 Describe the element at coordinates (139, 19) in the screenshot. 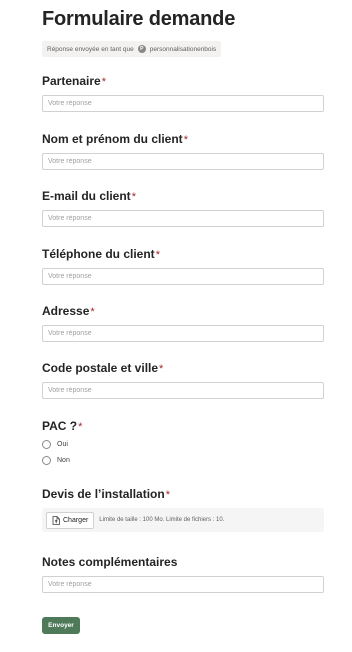

I see `form-title: Formulaire demande` at that location.